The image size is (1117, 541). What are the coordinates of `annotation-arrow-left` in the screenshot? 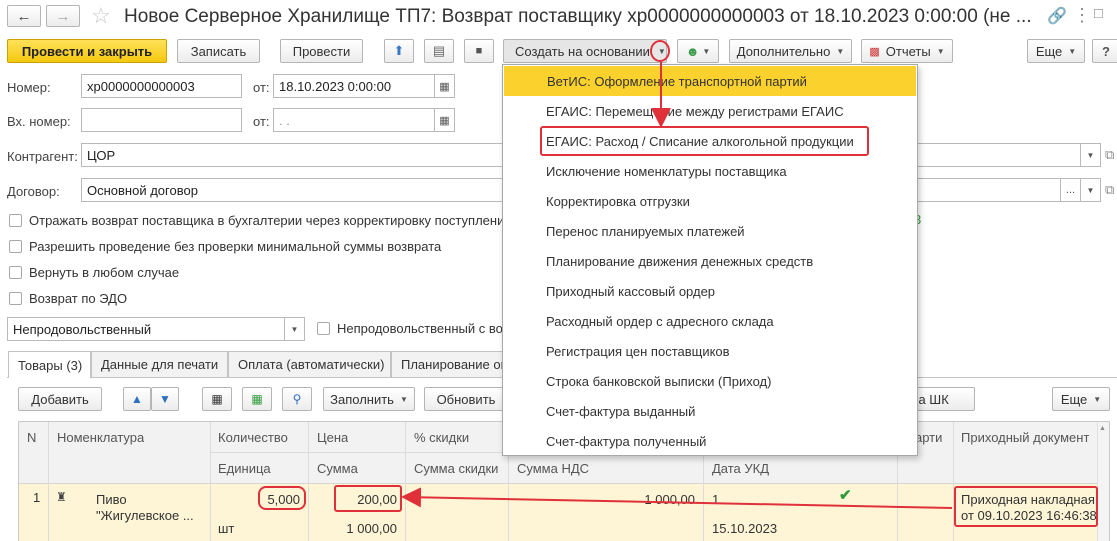 It's located at (677, 498).